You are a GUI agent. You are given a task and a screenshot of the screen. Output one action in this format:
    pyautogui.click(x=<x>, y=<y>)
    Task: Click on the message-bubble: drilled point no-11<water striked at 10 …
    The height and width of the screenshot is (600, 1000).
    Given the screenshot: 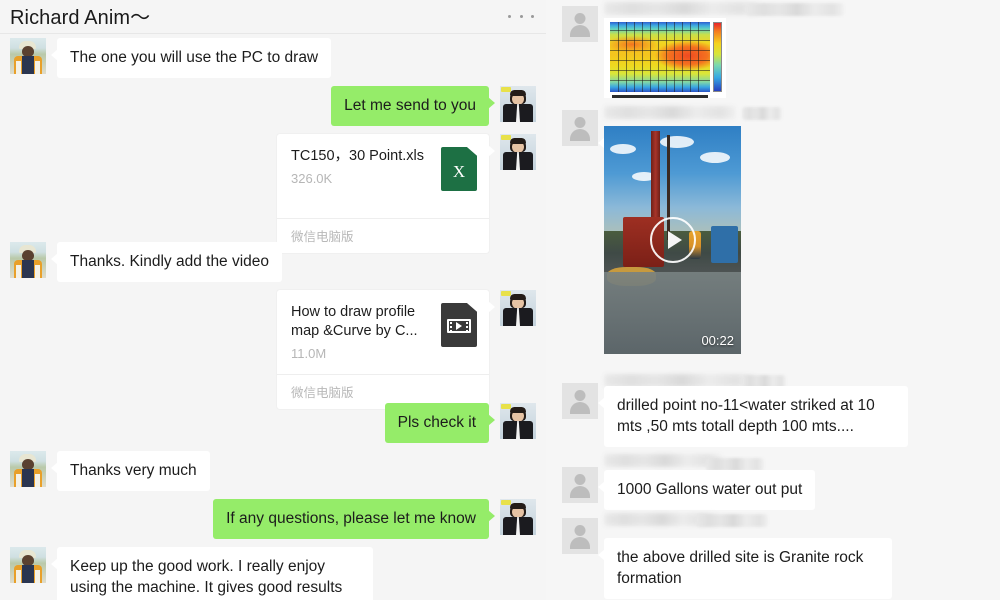 What is the action you would take?
    pyautogui.click(x=753, y=416)
    